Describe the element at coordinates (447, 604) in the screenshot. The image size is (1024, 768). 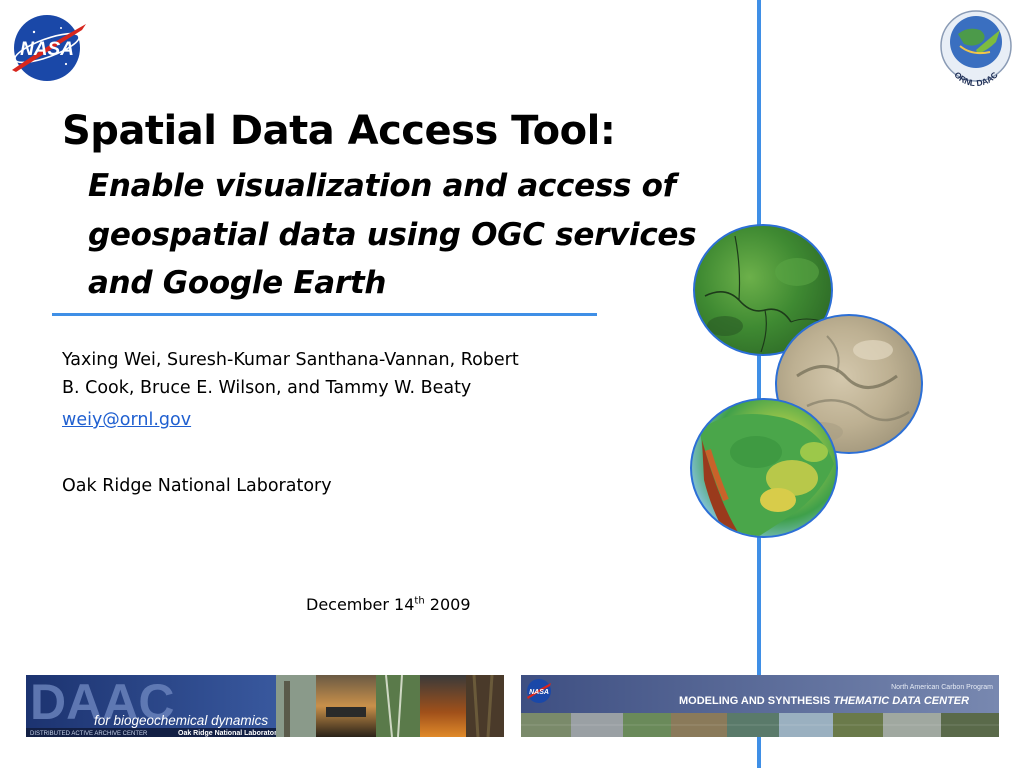
I see `date-year: 2009` at that location.